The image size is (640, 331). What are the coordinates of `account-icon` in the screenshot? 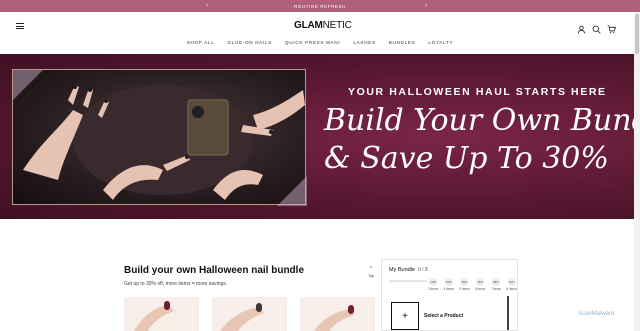 It's located at (581, 27).